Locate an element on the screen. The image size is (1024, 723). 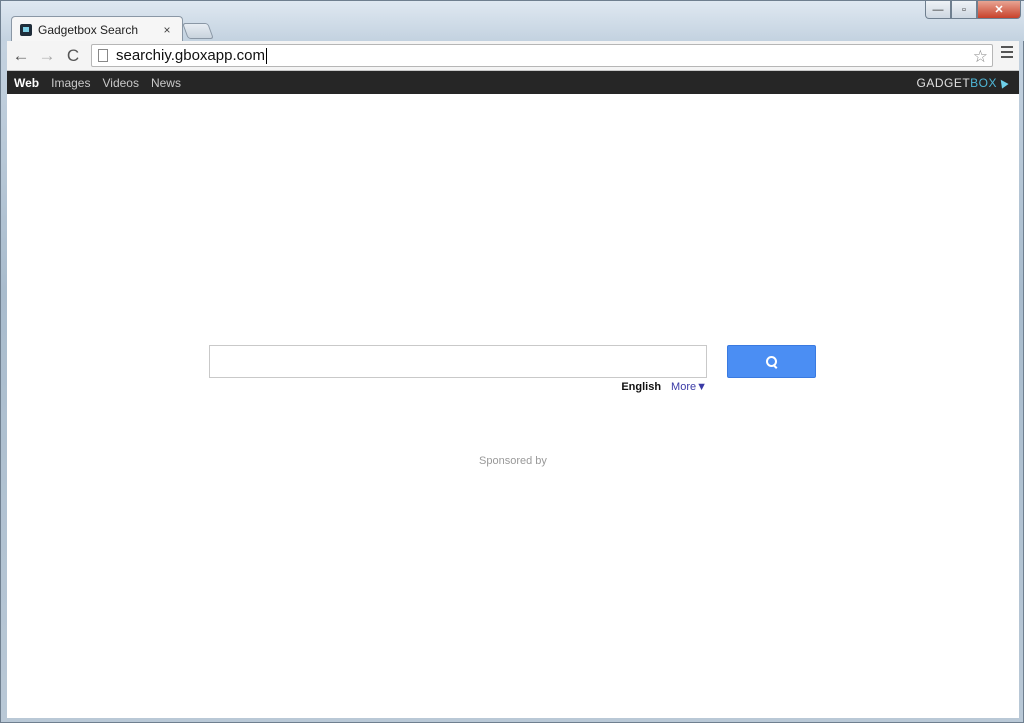
window-controls: — ▫ ✕ is located at coordinates (973, 10).